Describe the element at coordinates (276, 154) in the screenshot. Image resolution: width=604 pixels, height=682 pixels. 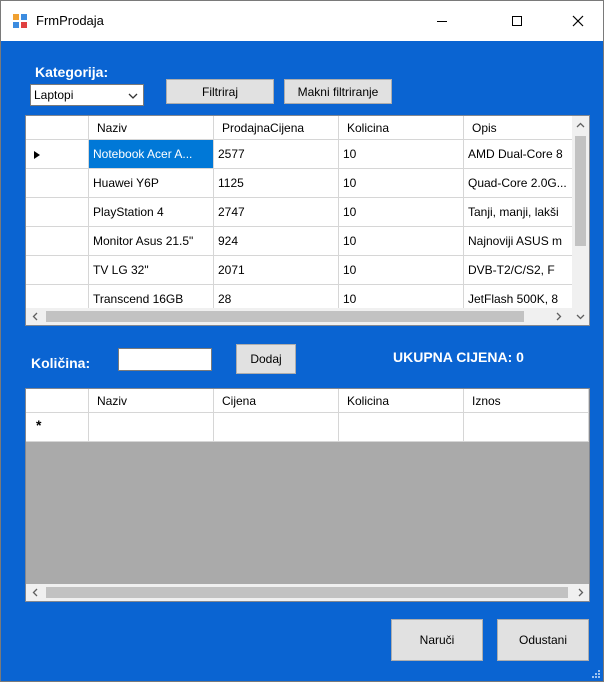
I see `table-cell: 2577` at that location.